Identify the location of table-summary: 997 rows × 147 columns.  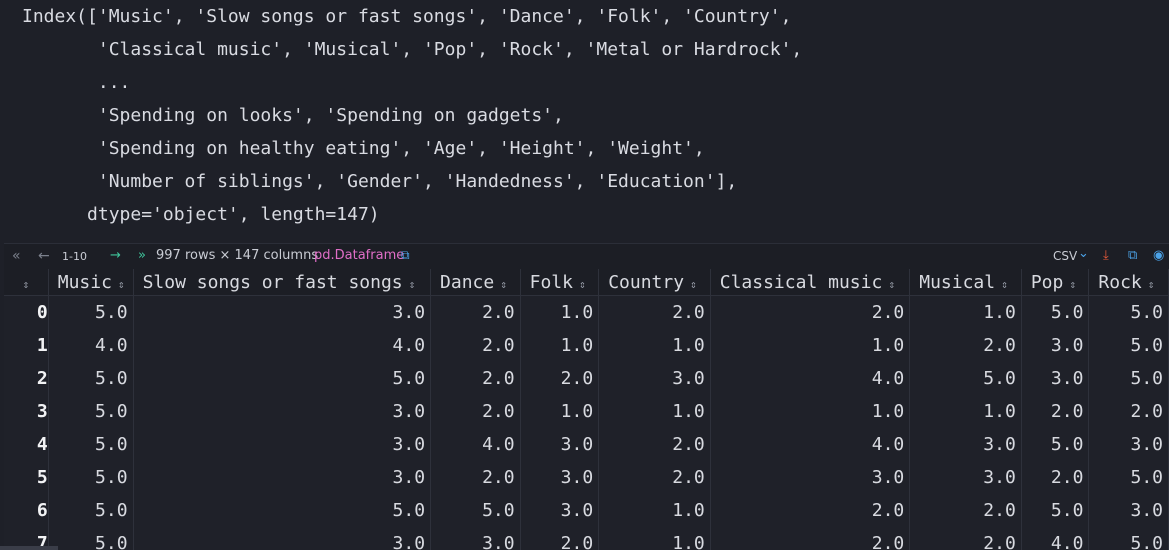
(237, 255).